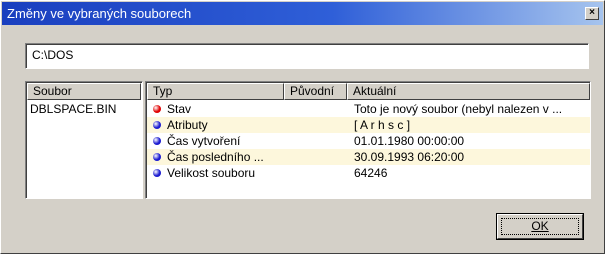 Image resolution: width=605 pixels, height=254 pixels. What do you see at coordinates (84, 91) in the screenshot?
I see `column-header-soubor: Soubor` at bounding box center [84, 91].